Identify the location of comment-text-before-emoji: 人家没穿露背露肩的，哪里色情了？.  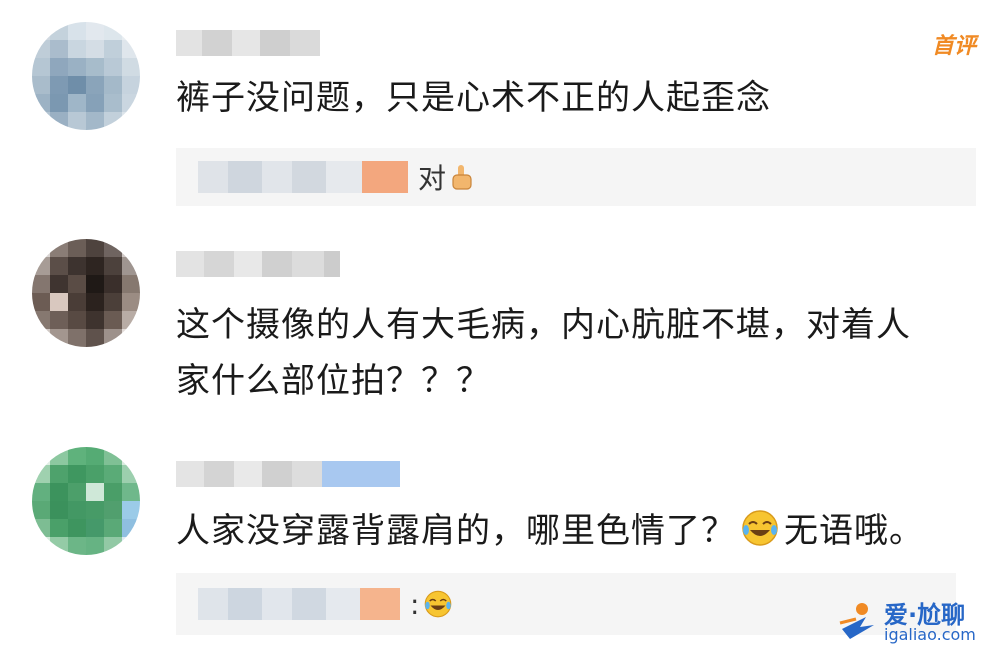
(456, 531).